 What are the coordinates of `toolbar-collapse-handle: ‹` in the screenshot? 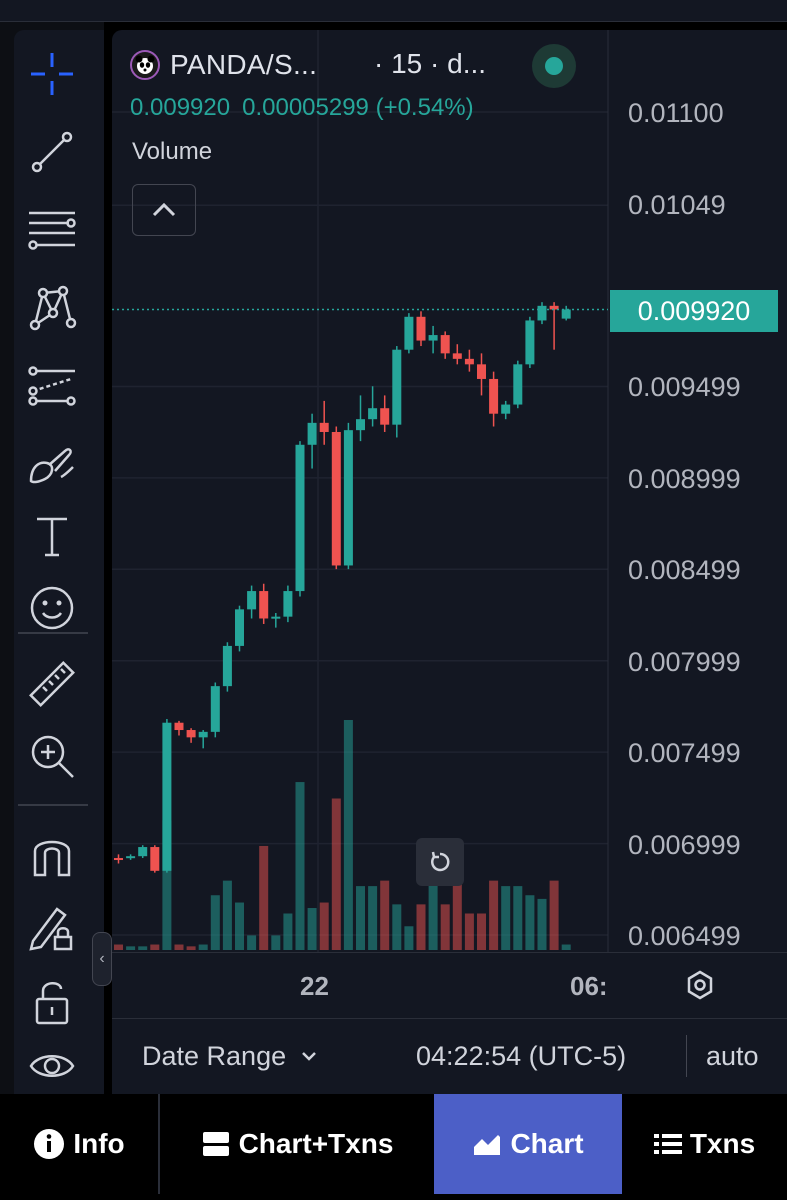 It's located at (102, 959).